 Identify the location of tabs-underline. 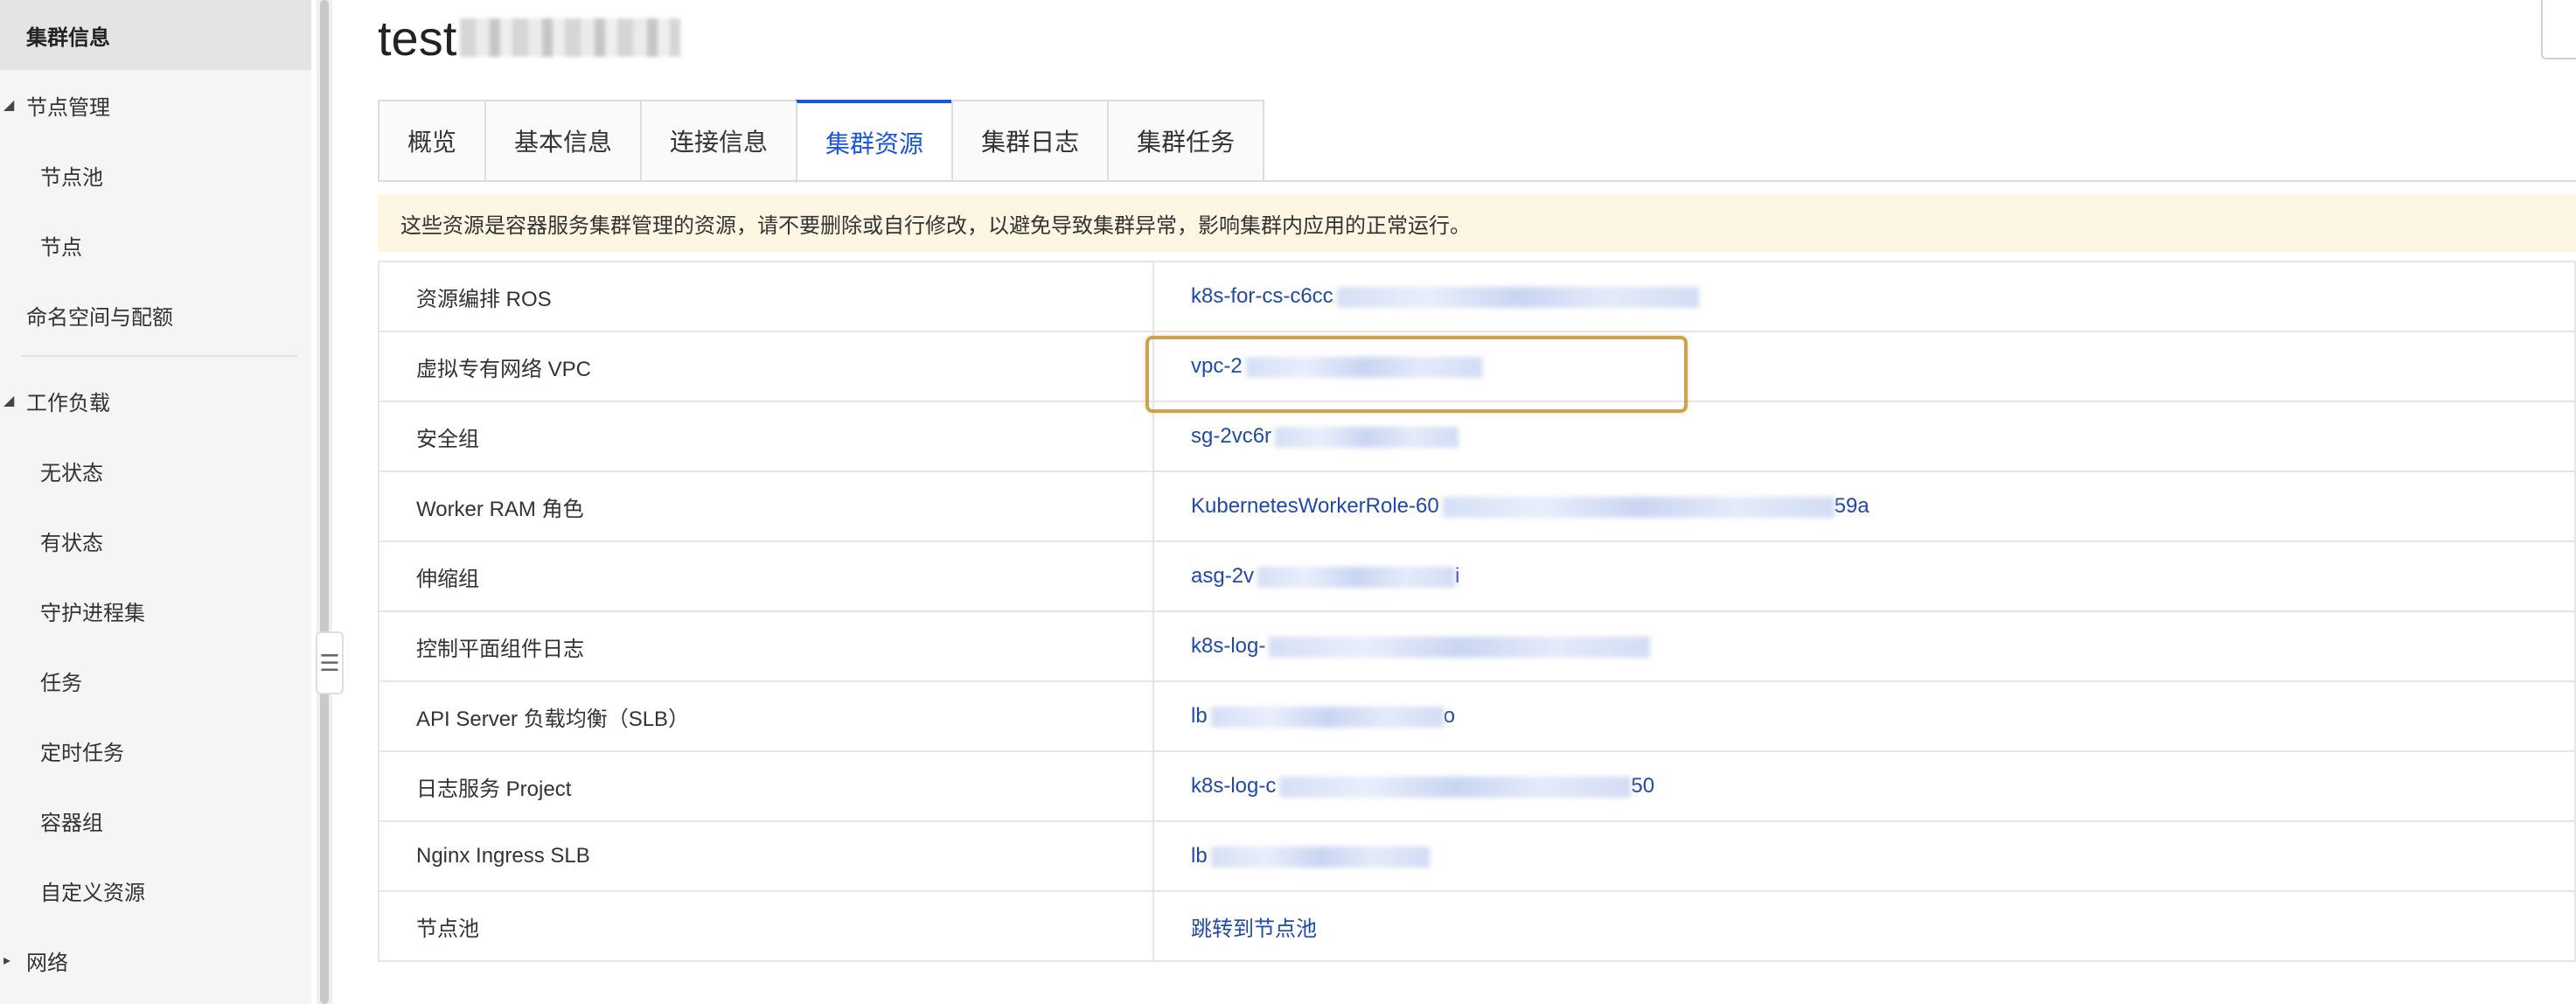
(1477, 181).